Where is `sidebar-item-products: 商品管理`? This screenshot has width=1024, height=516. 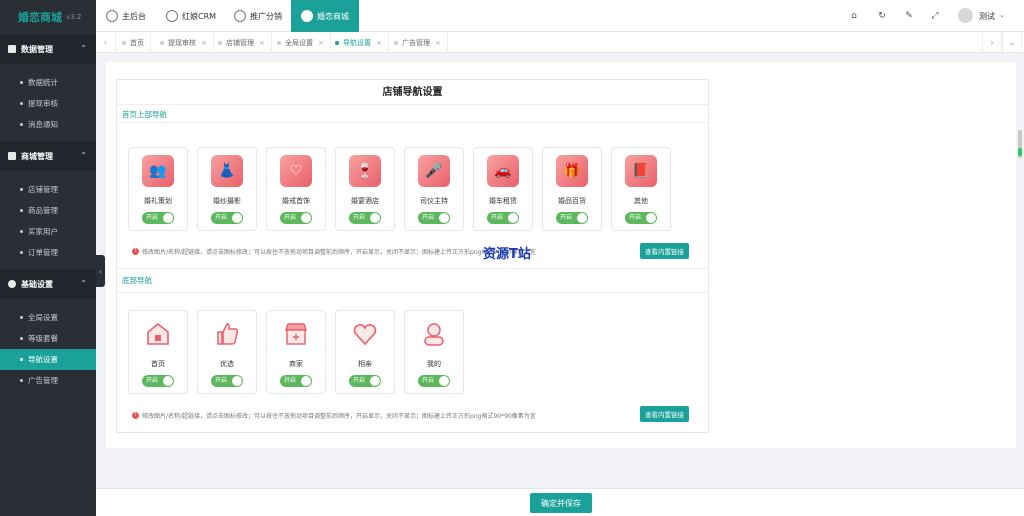 sidebar-item-products: 商品管理 is located at coordinates (48, 210).